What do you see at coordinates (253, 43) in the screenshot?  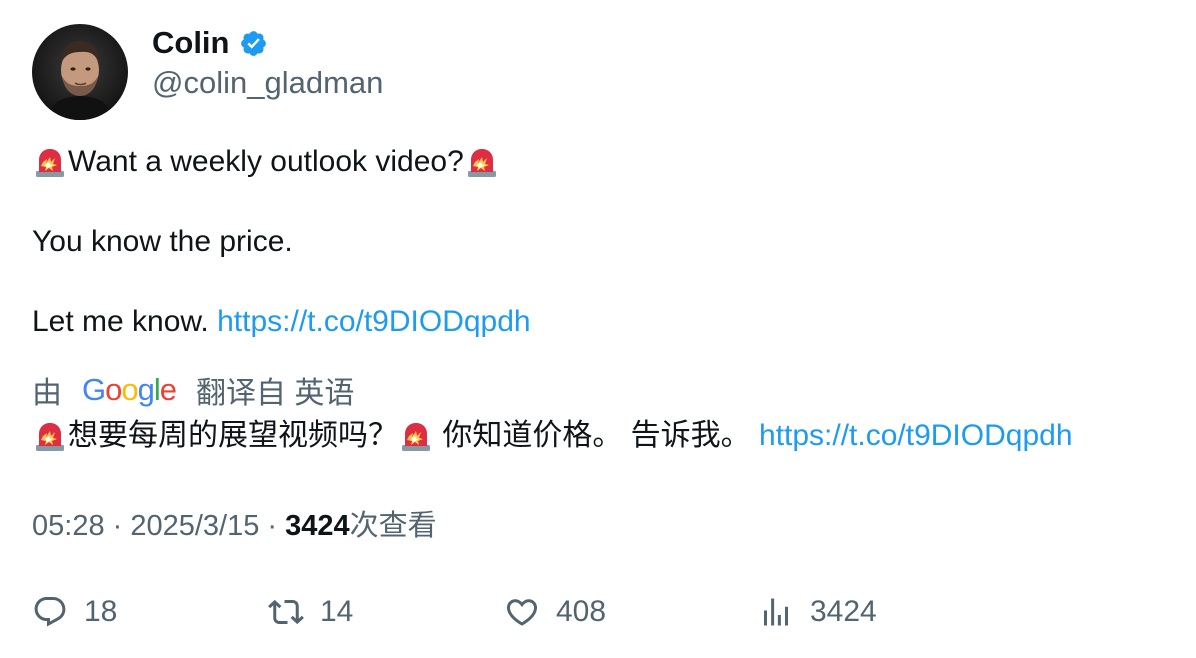 I see `verified-badge-icon` at bounding box center [253, 43].